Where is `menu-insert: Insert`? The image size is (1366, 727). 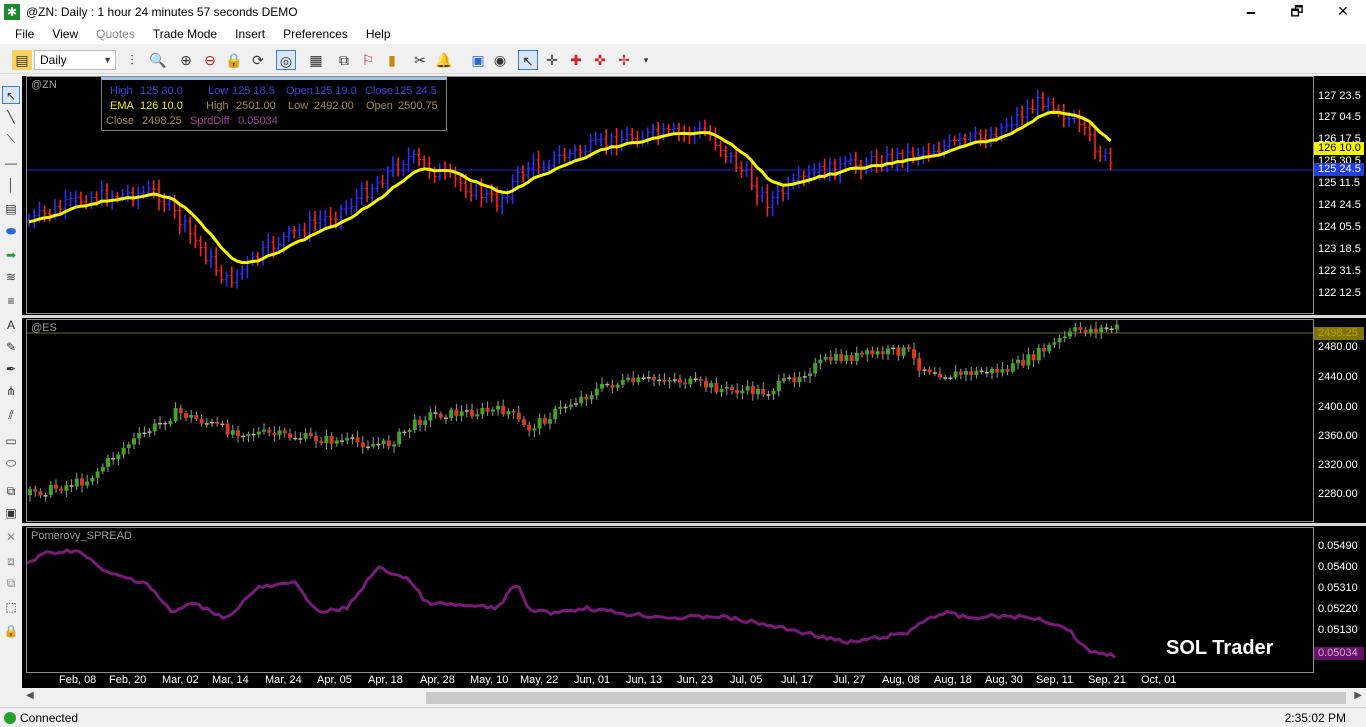
menu-insert: Insert is located at coordinates (250, 34).